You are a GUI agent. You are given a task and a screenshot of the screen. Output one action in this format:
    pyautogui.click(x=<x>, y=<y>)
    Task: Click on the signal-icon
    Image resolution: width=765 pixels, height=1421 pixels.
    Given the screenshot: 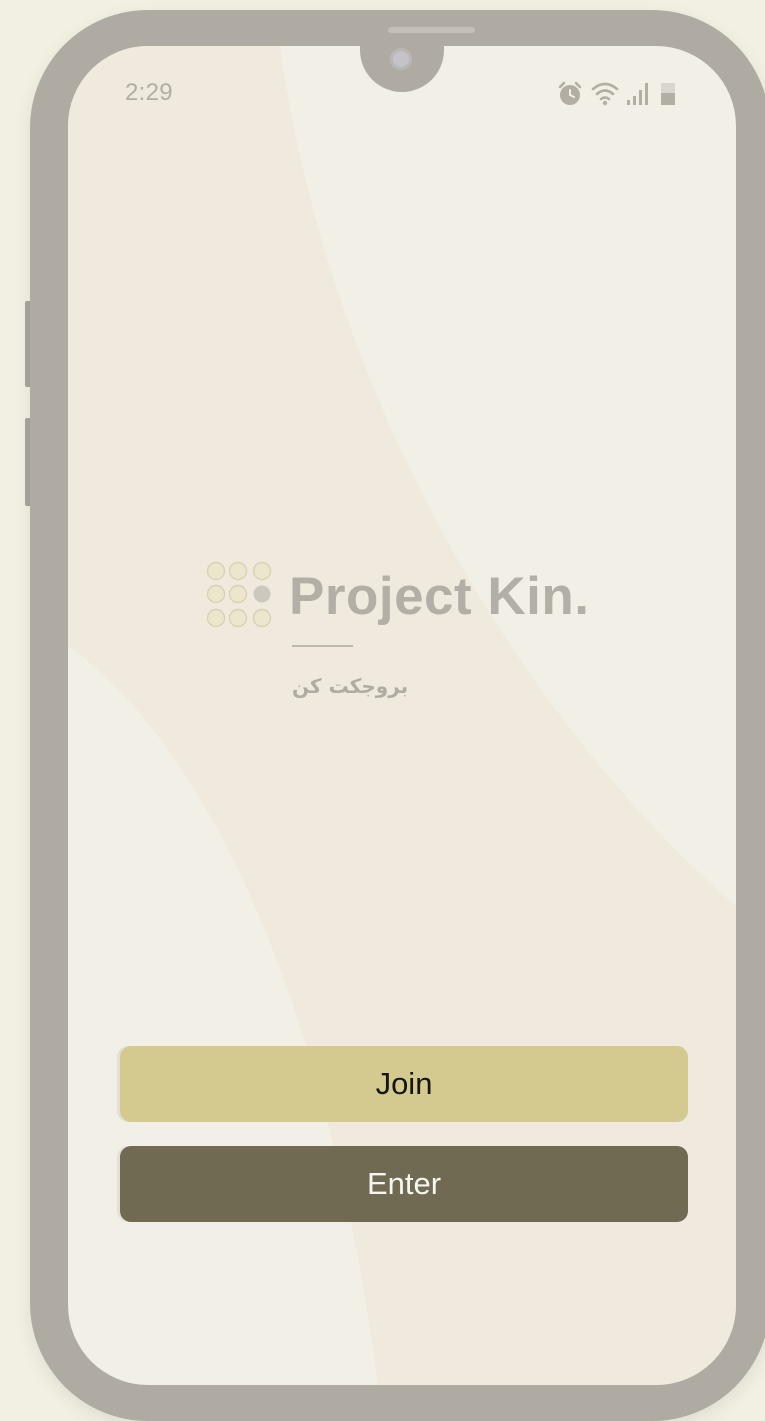 What is the action you would take?
    pyautogui.click(x=639, y=96)
    